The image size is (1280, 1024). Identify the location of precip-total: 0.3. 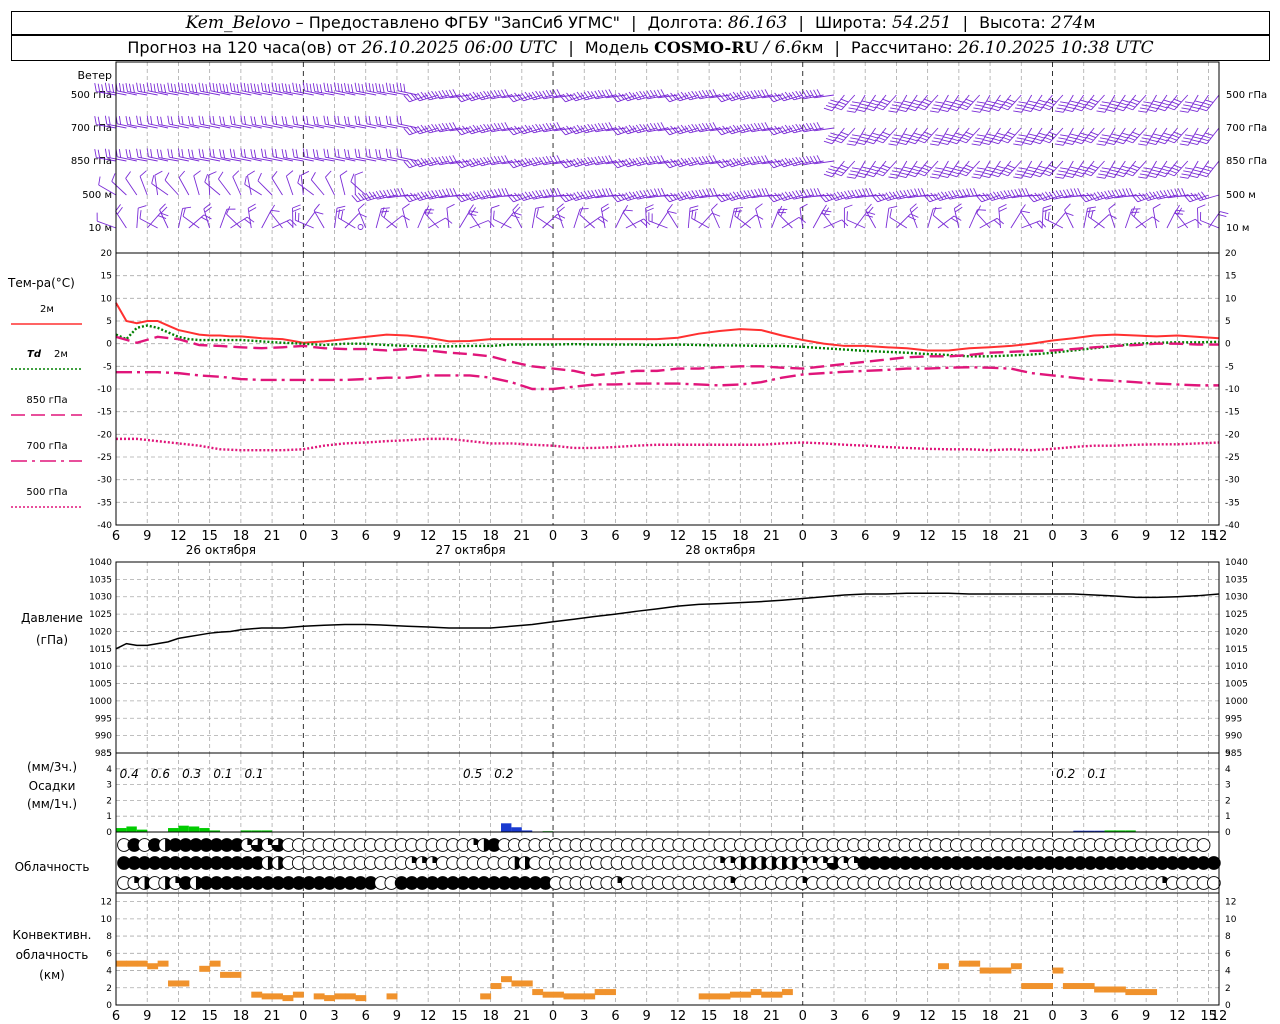
(191, 774).